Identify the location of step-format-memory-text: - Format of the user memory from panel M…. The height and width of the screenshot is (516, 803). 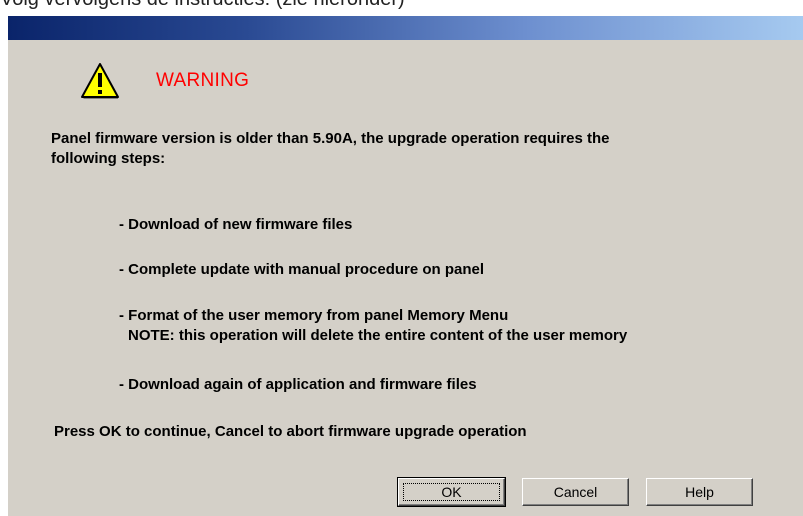
(314, 315).